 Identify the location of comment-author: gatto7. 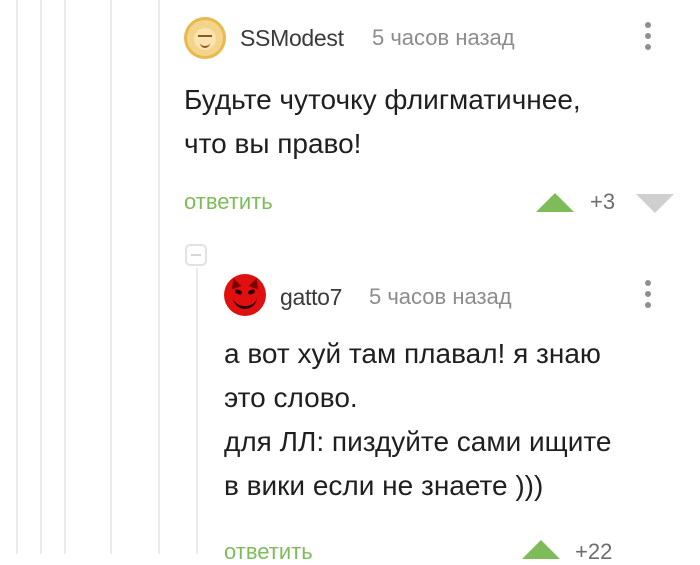
(311, 297).